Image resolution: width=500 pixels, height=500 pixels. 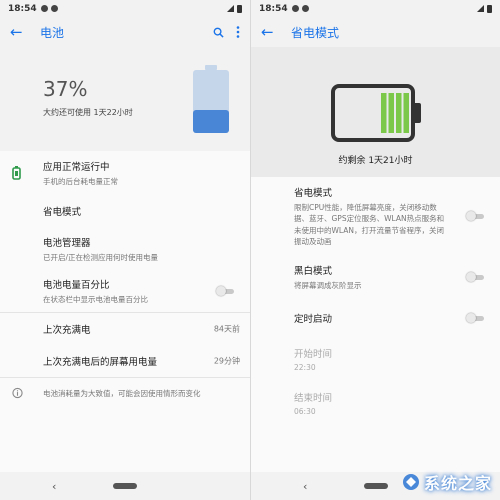 What do you see at coordinates (313, 354) in the screenshot?
I see `item-title: 开始时间` at bounding box center [313, 354].